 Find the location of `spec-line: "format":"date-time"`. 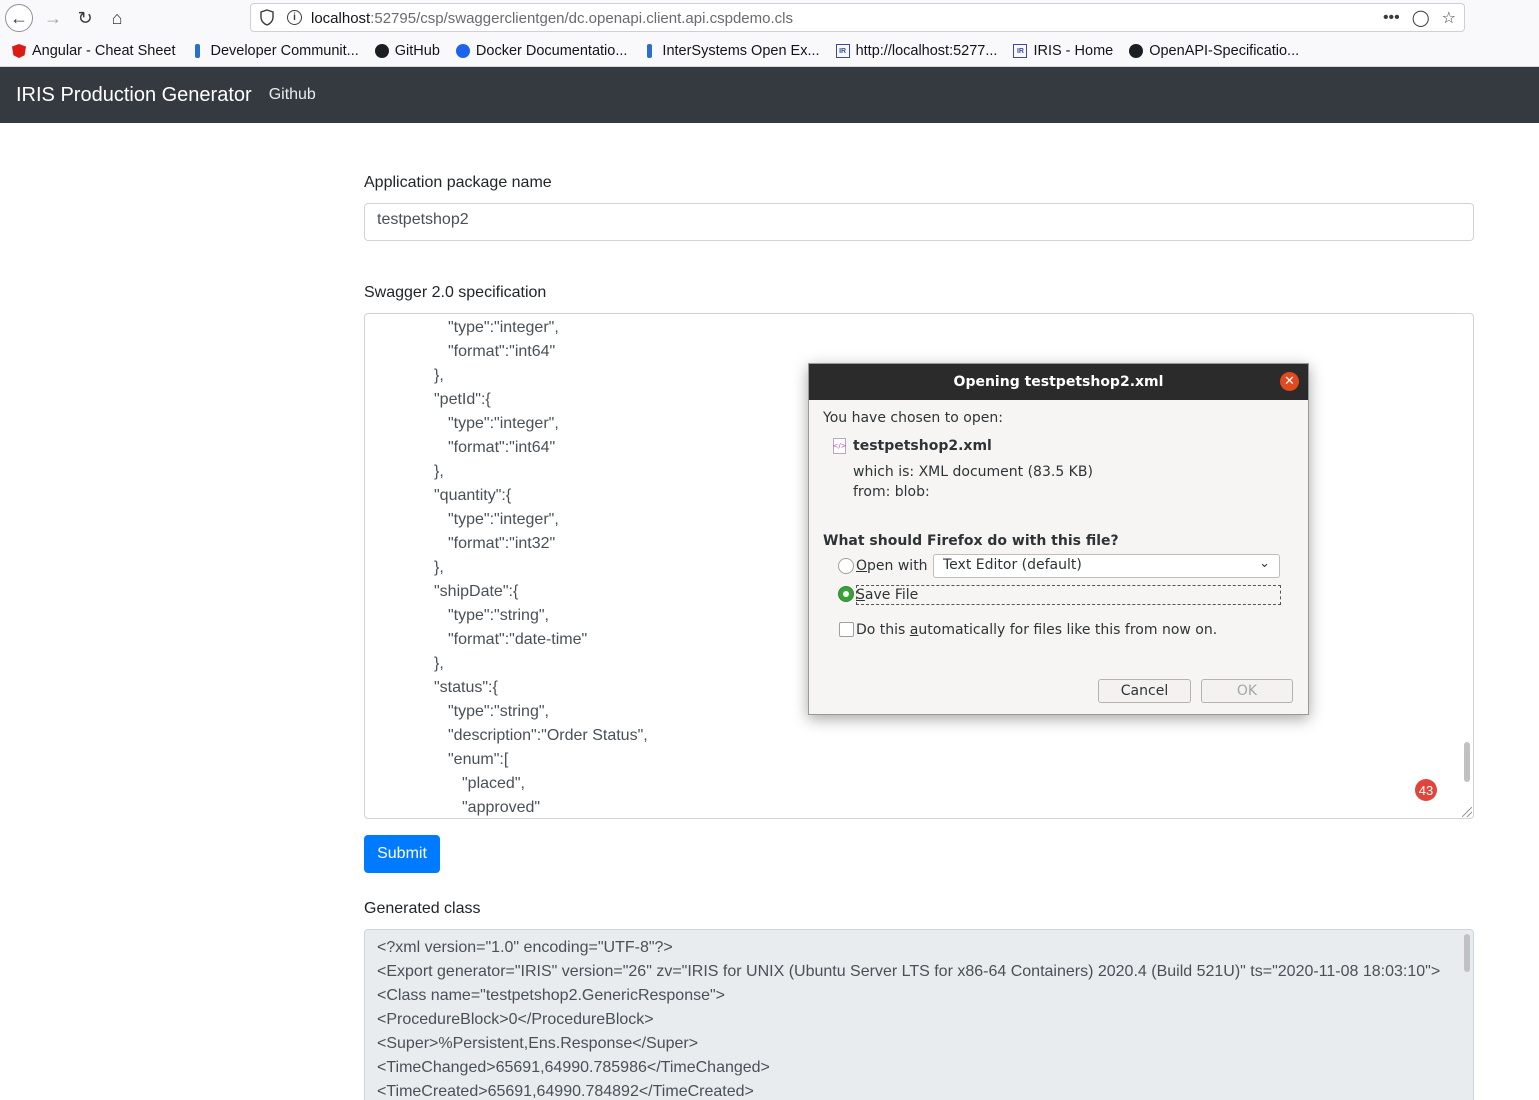

spec-line: "format":"date-time" is located at coordinates (518, 639).